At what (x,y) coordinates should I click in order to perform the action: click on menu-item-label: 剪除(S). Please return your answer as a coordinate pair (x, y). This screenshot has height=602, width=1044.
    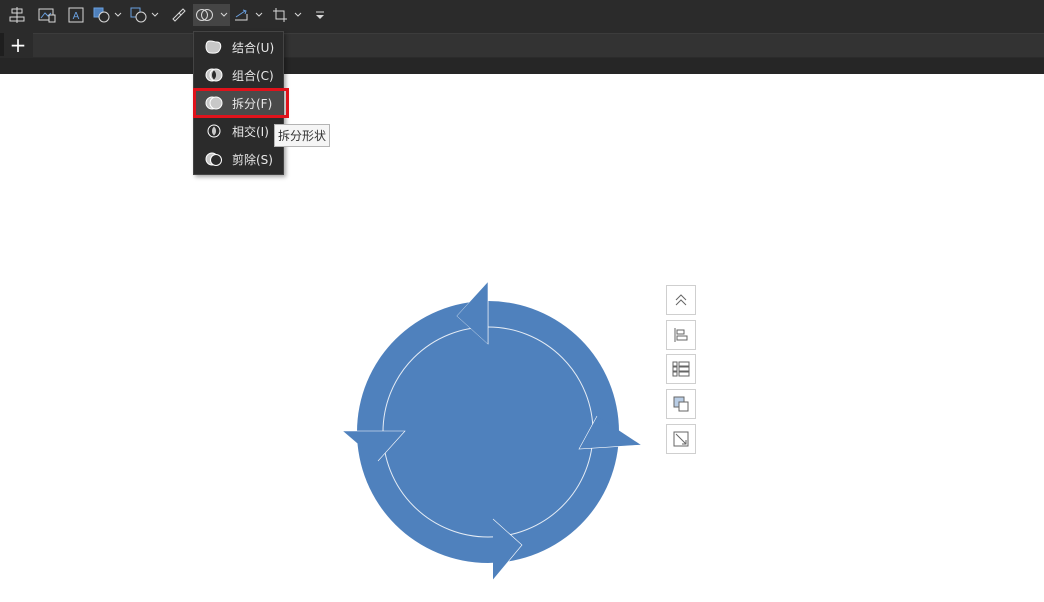
    Looking at the image, I should click on (252, 159).